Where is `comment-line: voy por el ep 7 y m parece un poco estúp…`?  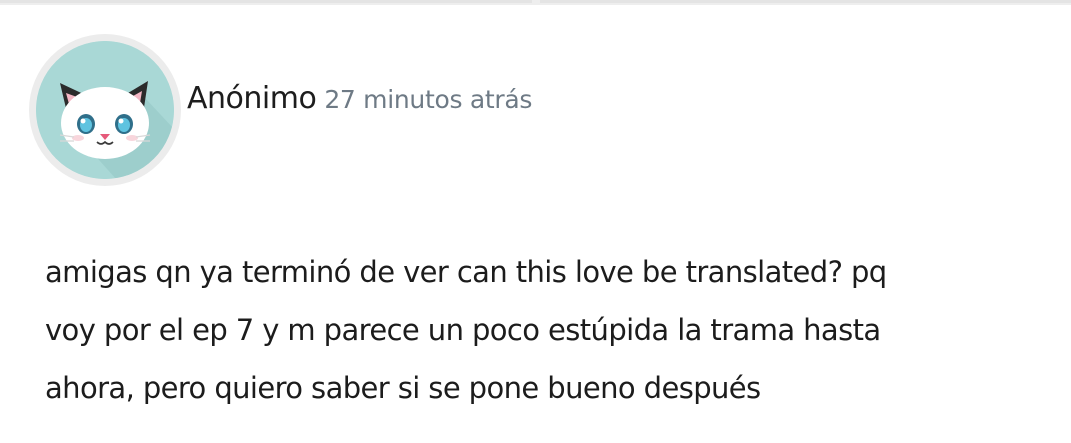 comment-line: voy por el ep 7 y m parece un poco estúp… is located at coordinates (463, 330).